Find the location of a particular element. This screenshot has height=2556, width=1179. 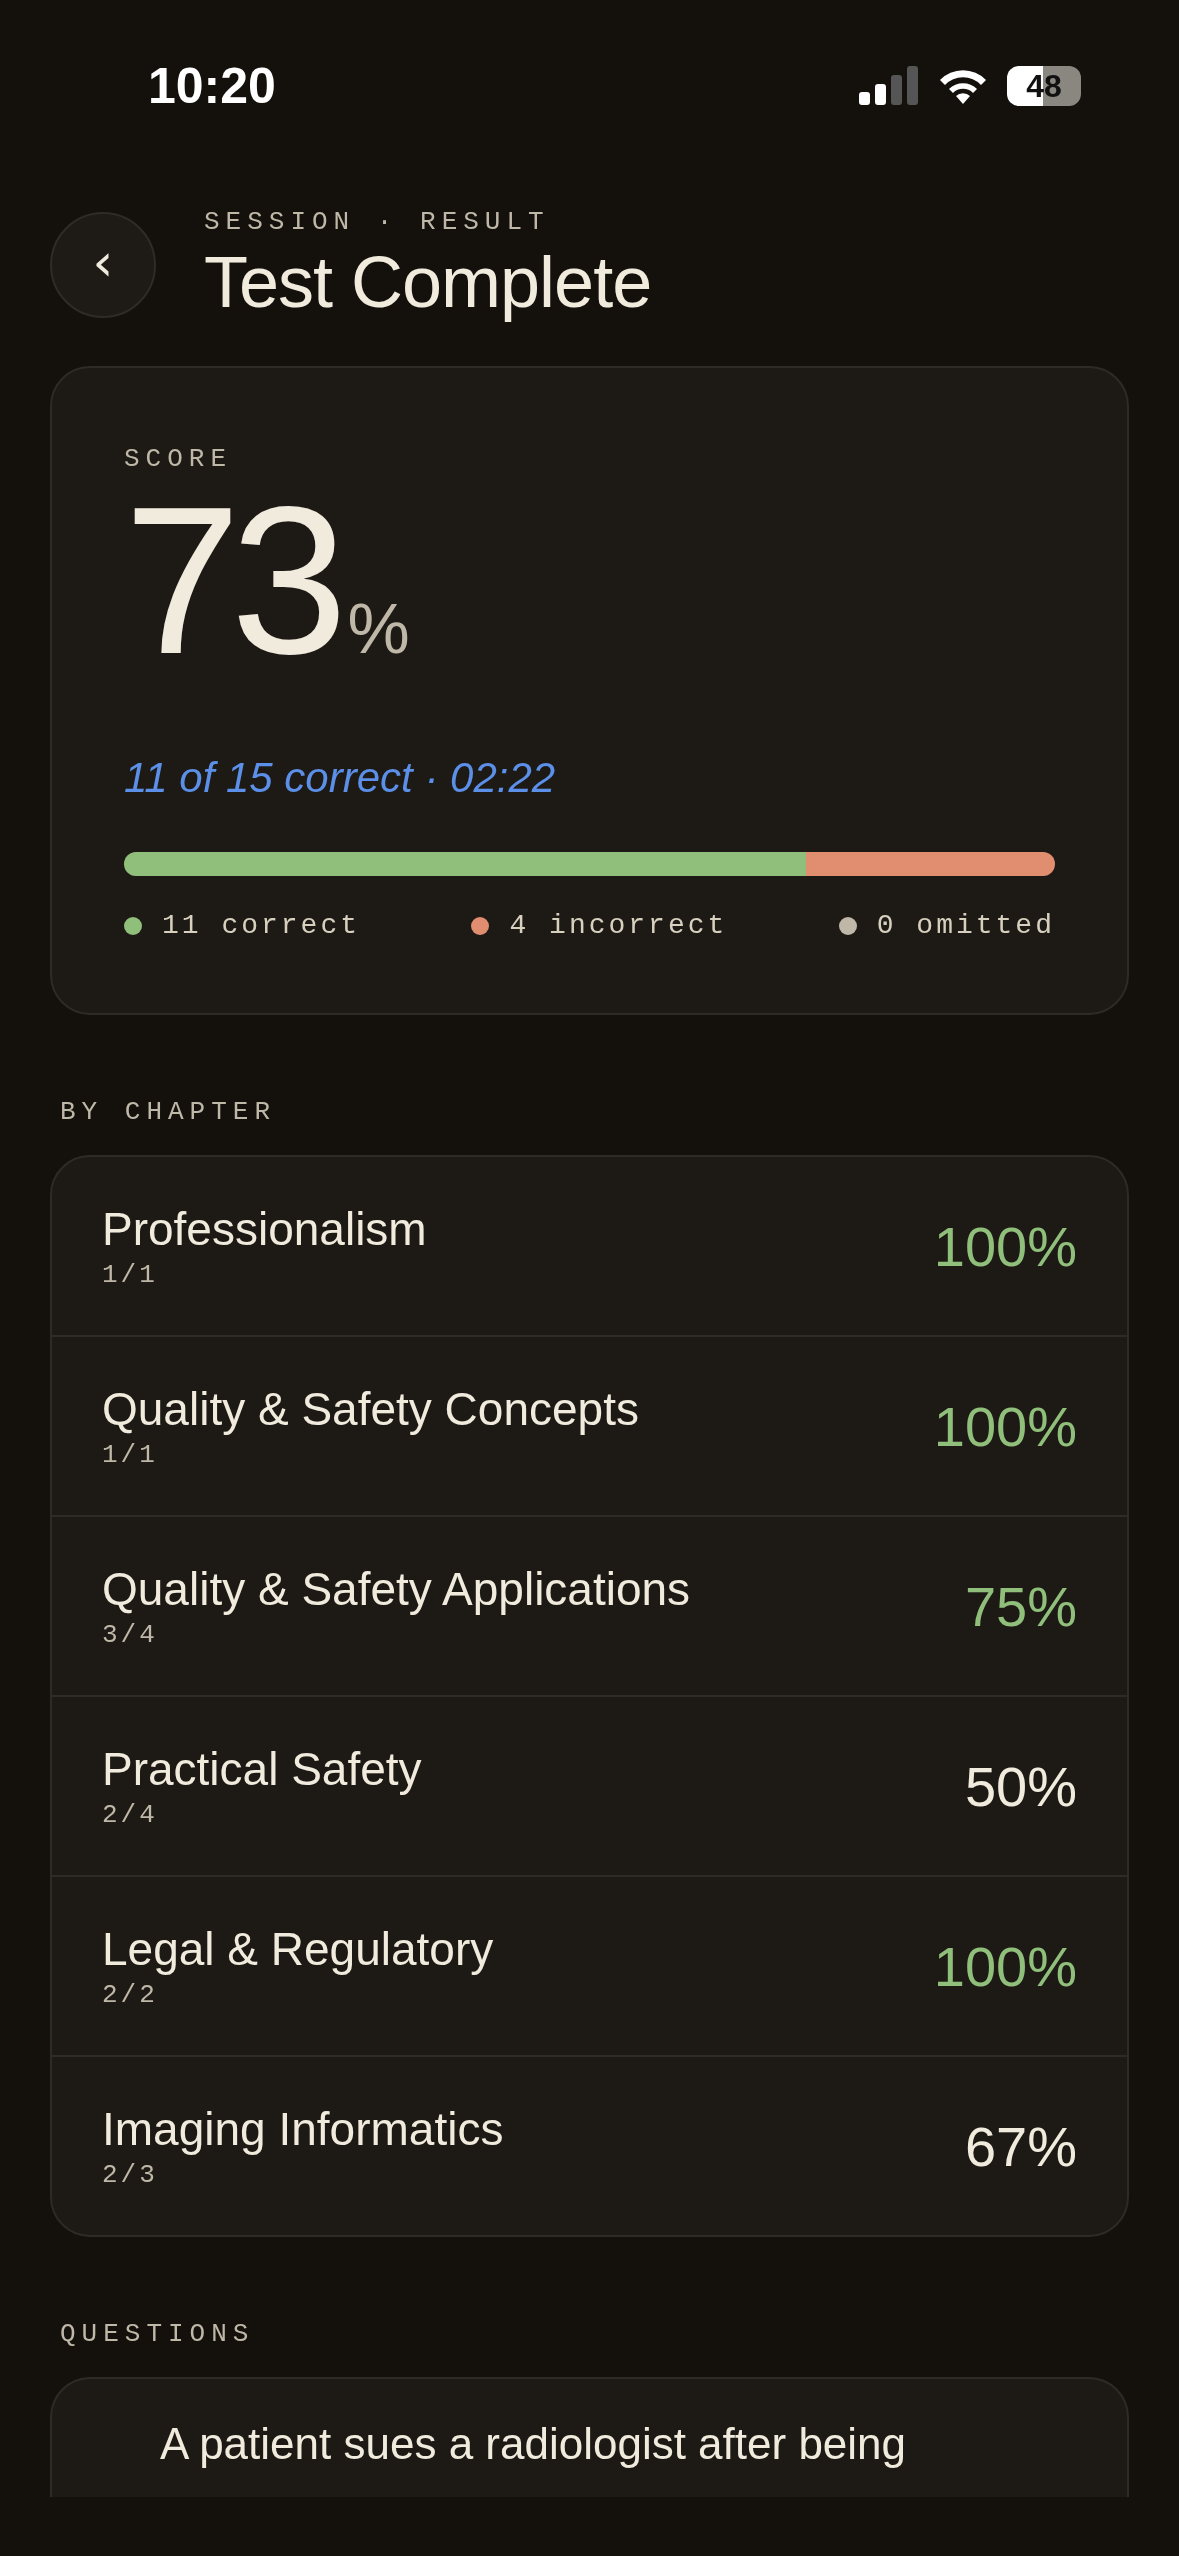

chapter-percent: 67% is located at coordinates (1020, 2146).